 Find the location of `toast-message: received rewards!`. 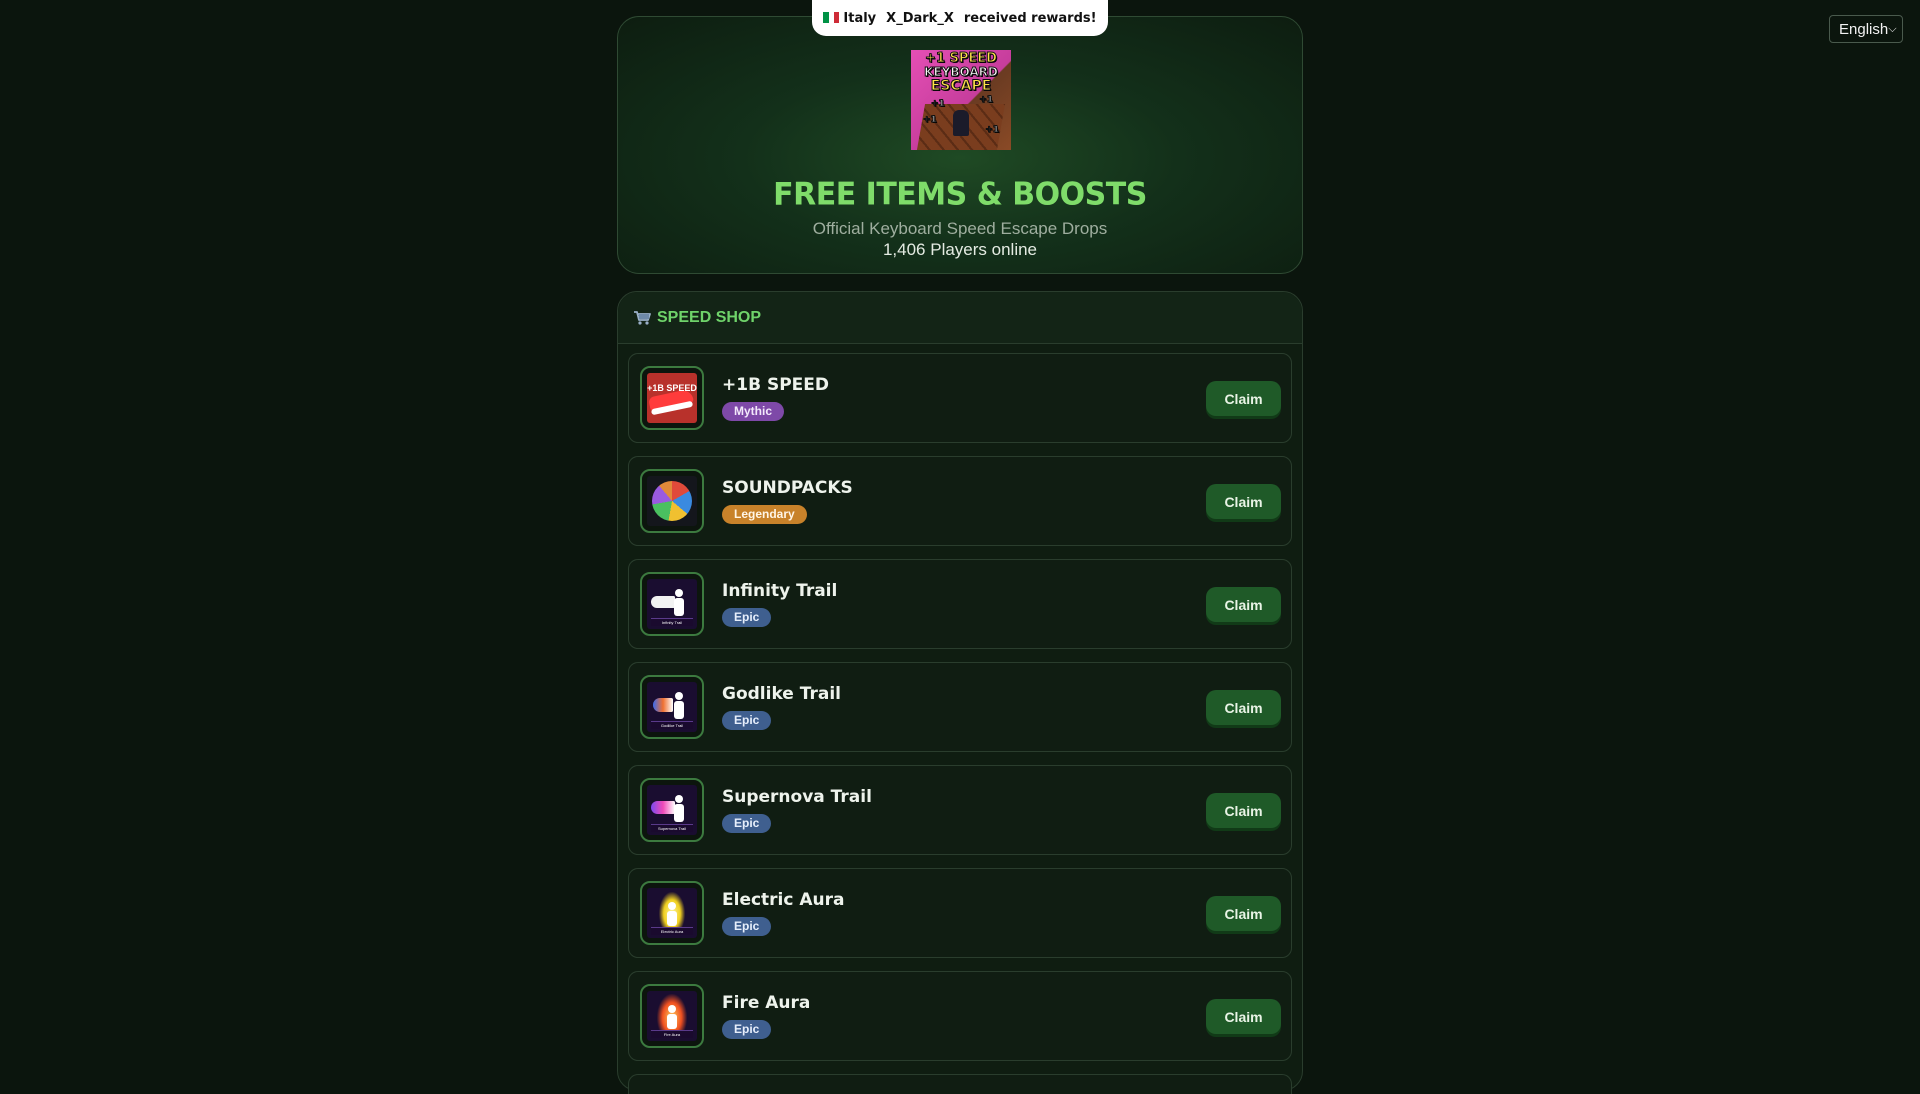

toast-message: received rewards! is located at coordinates (1030, 18).